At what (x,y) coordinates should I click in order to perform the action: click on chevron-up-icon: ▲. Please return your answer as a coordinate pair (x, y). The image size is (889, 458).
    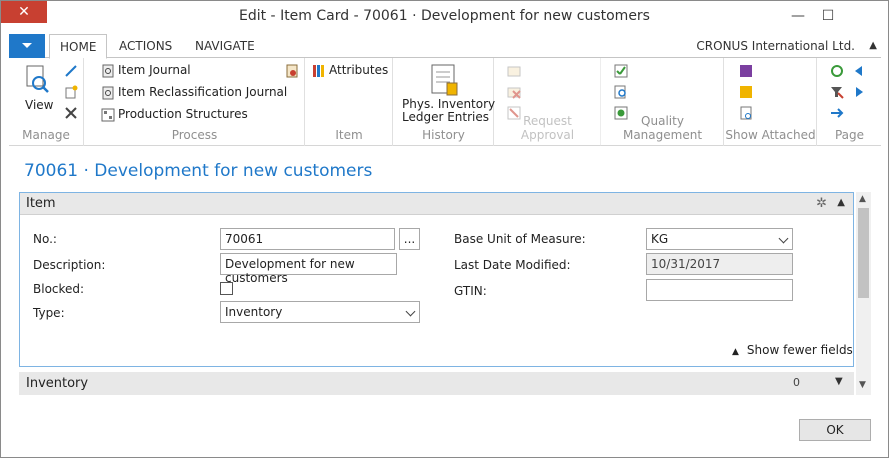
    Looking at the image, I should click on (735, 352).